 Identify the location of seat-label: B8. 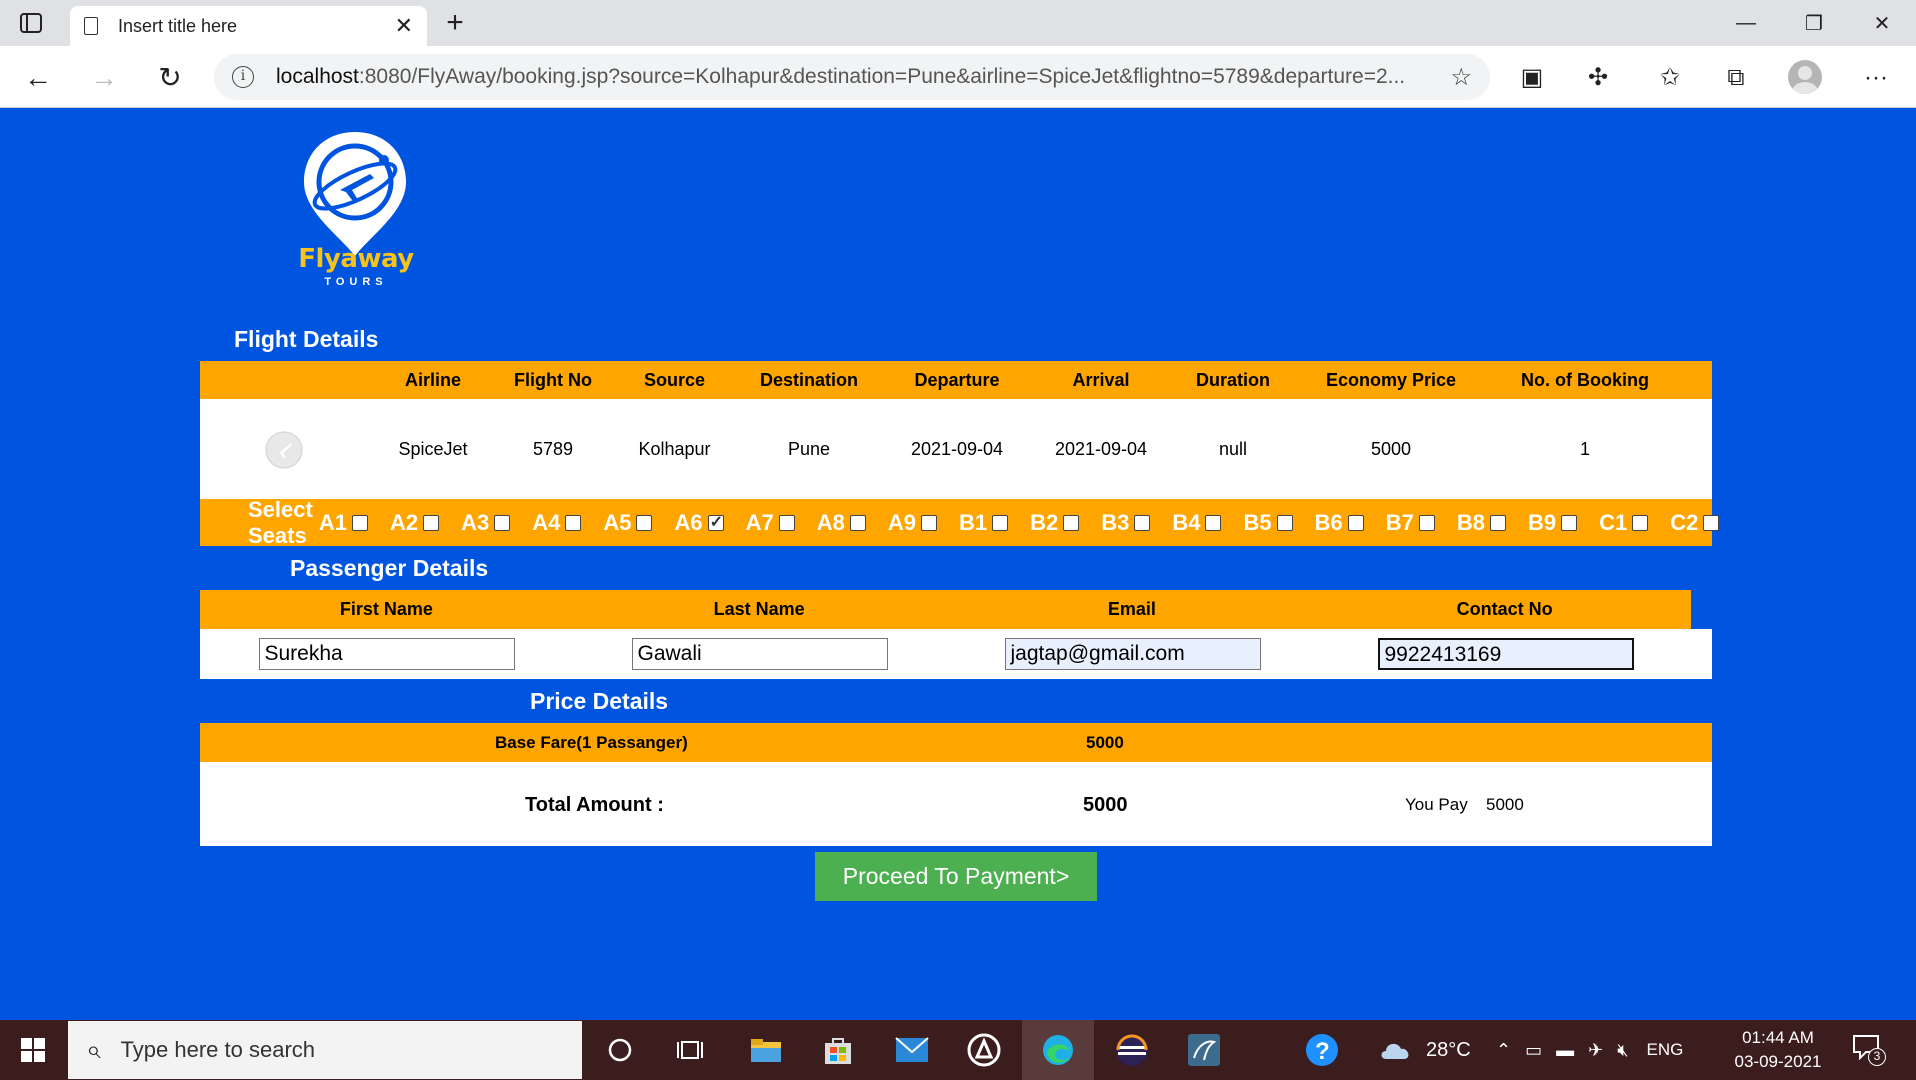
(1470, 522).